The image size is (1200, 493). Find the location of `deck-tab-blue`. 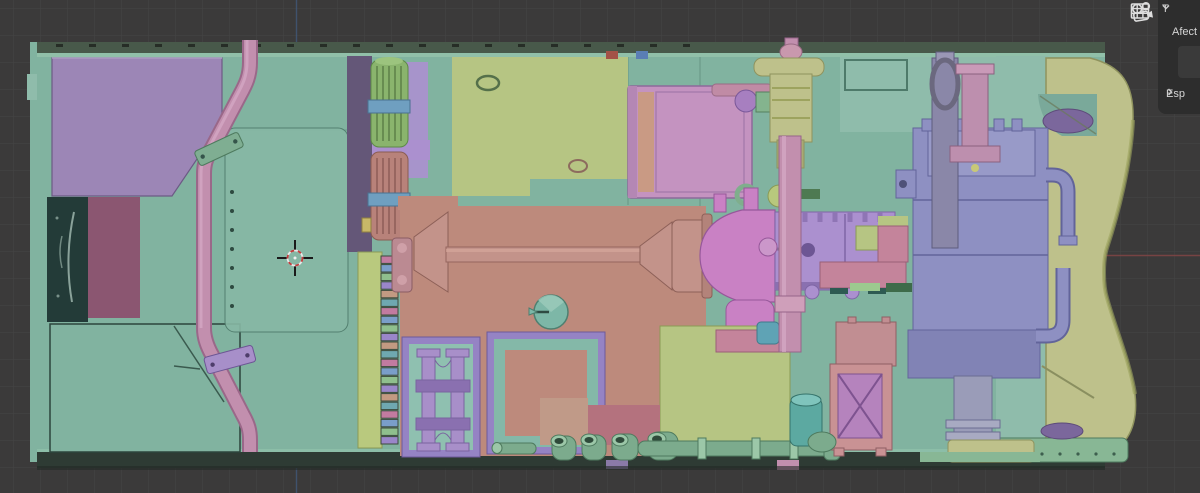

deck-tab-blue is located at coordinates (642, 55).